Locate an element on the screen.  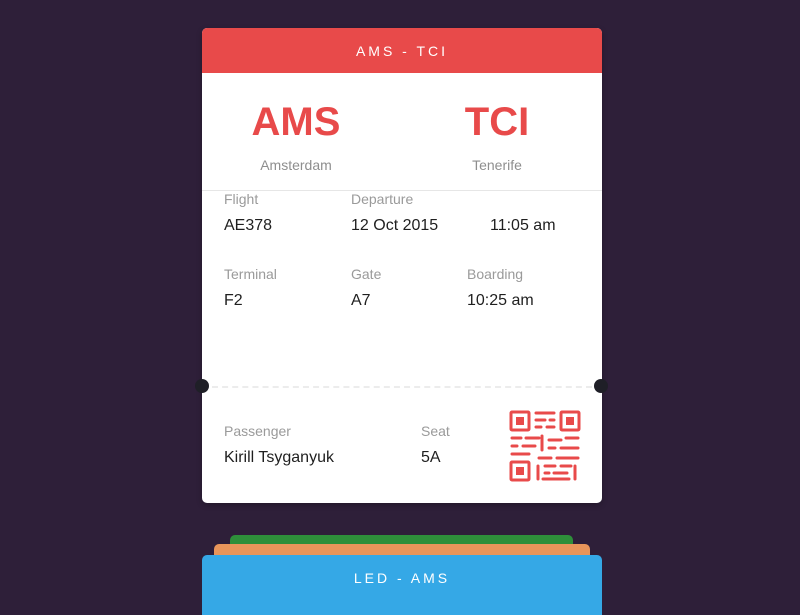
stacked-ticket-blue: LED - AMS is located at coordinates (402, 585).